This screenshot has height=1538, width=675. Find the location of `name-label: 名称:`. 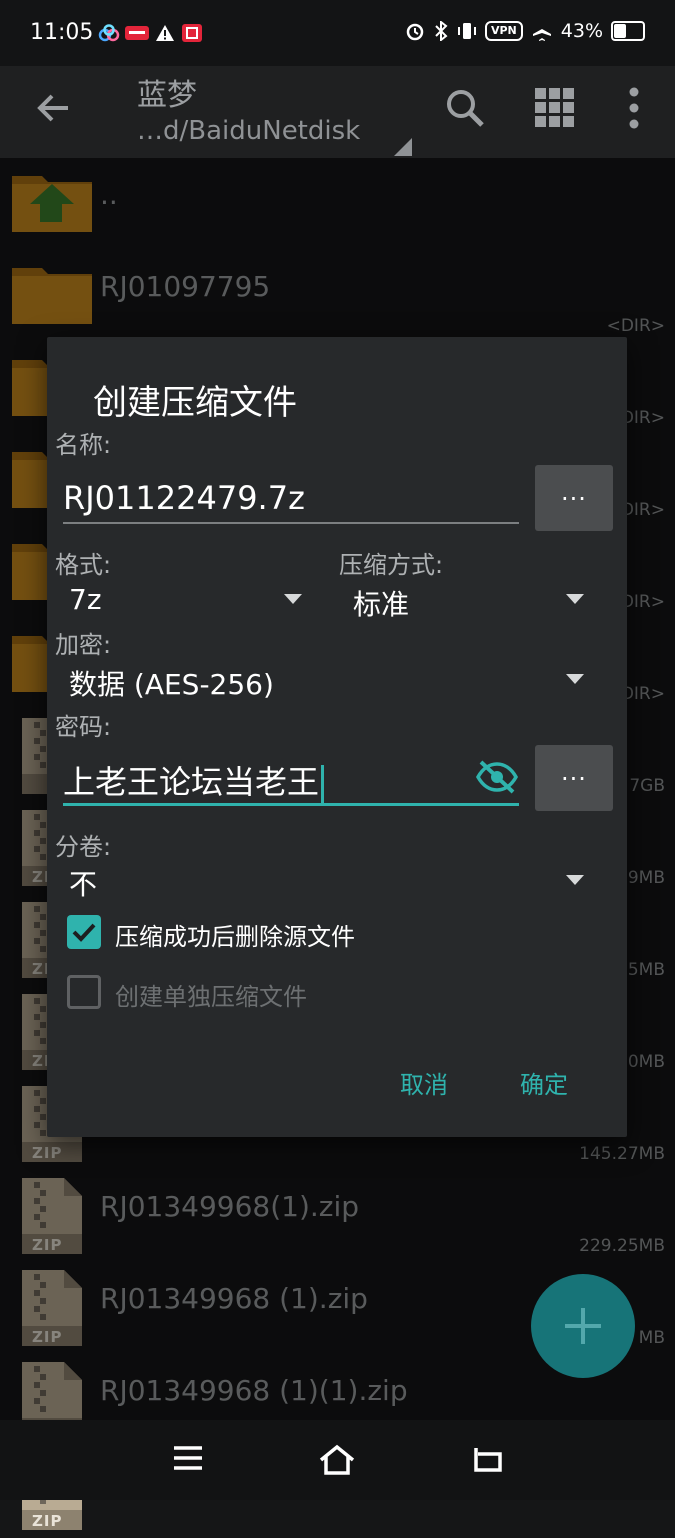

name-label: 名称: is located at coordinates (83, 445).